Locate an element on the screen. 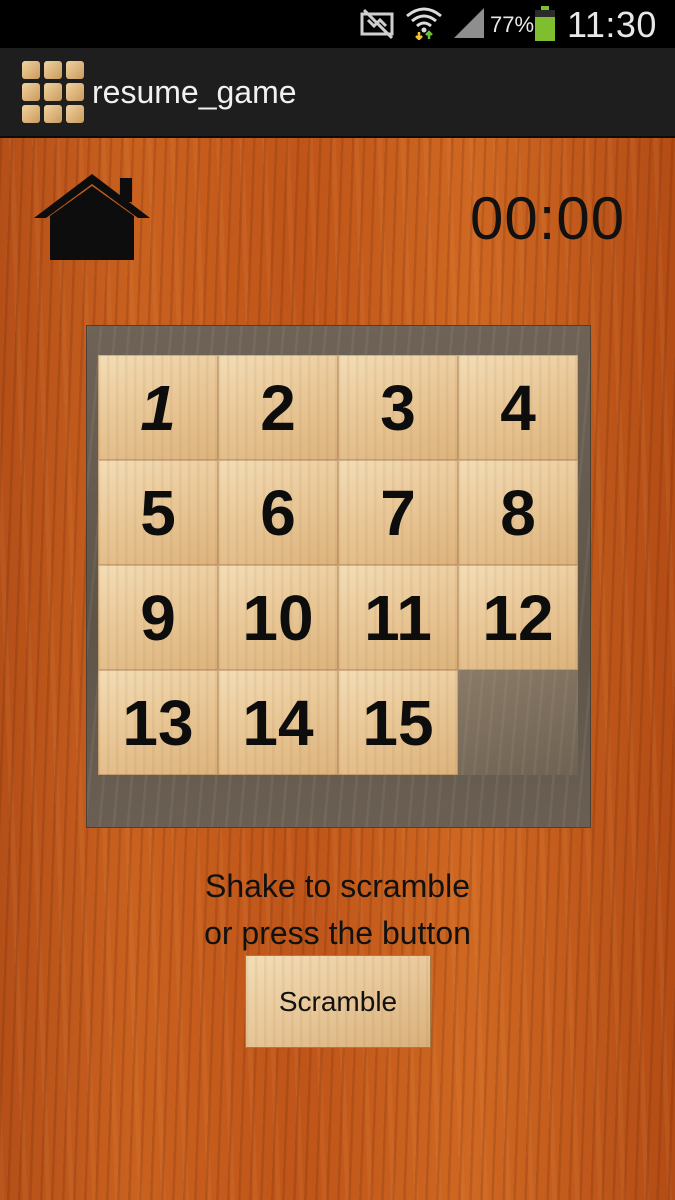  grid-app-icon is located at coordinates (53, 92).